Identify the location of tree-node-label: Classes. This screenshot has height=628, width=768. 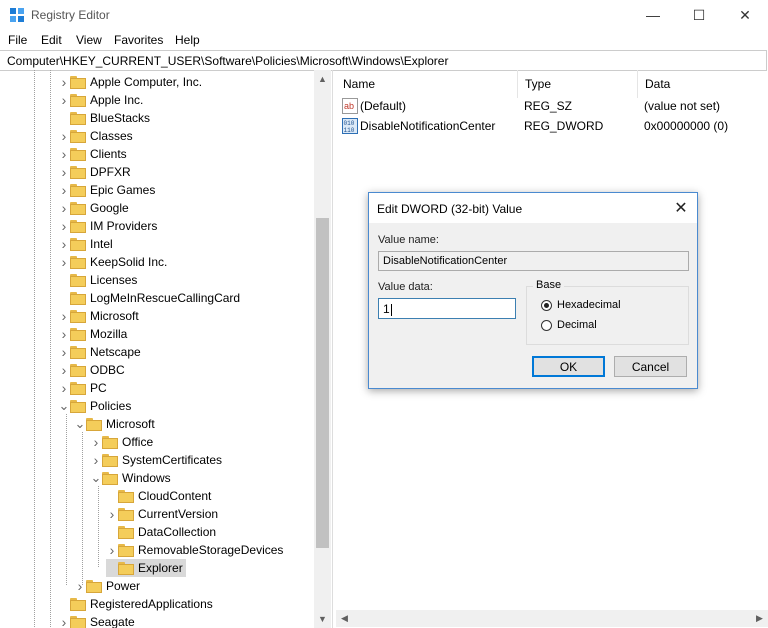
(111, 136).